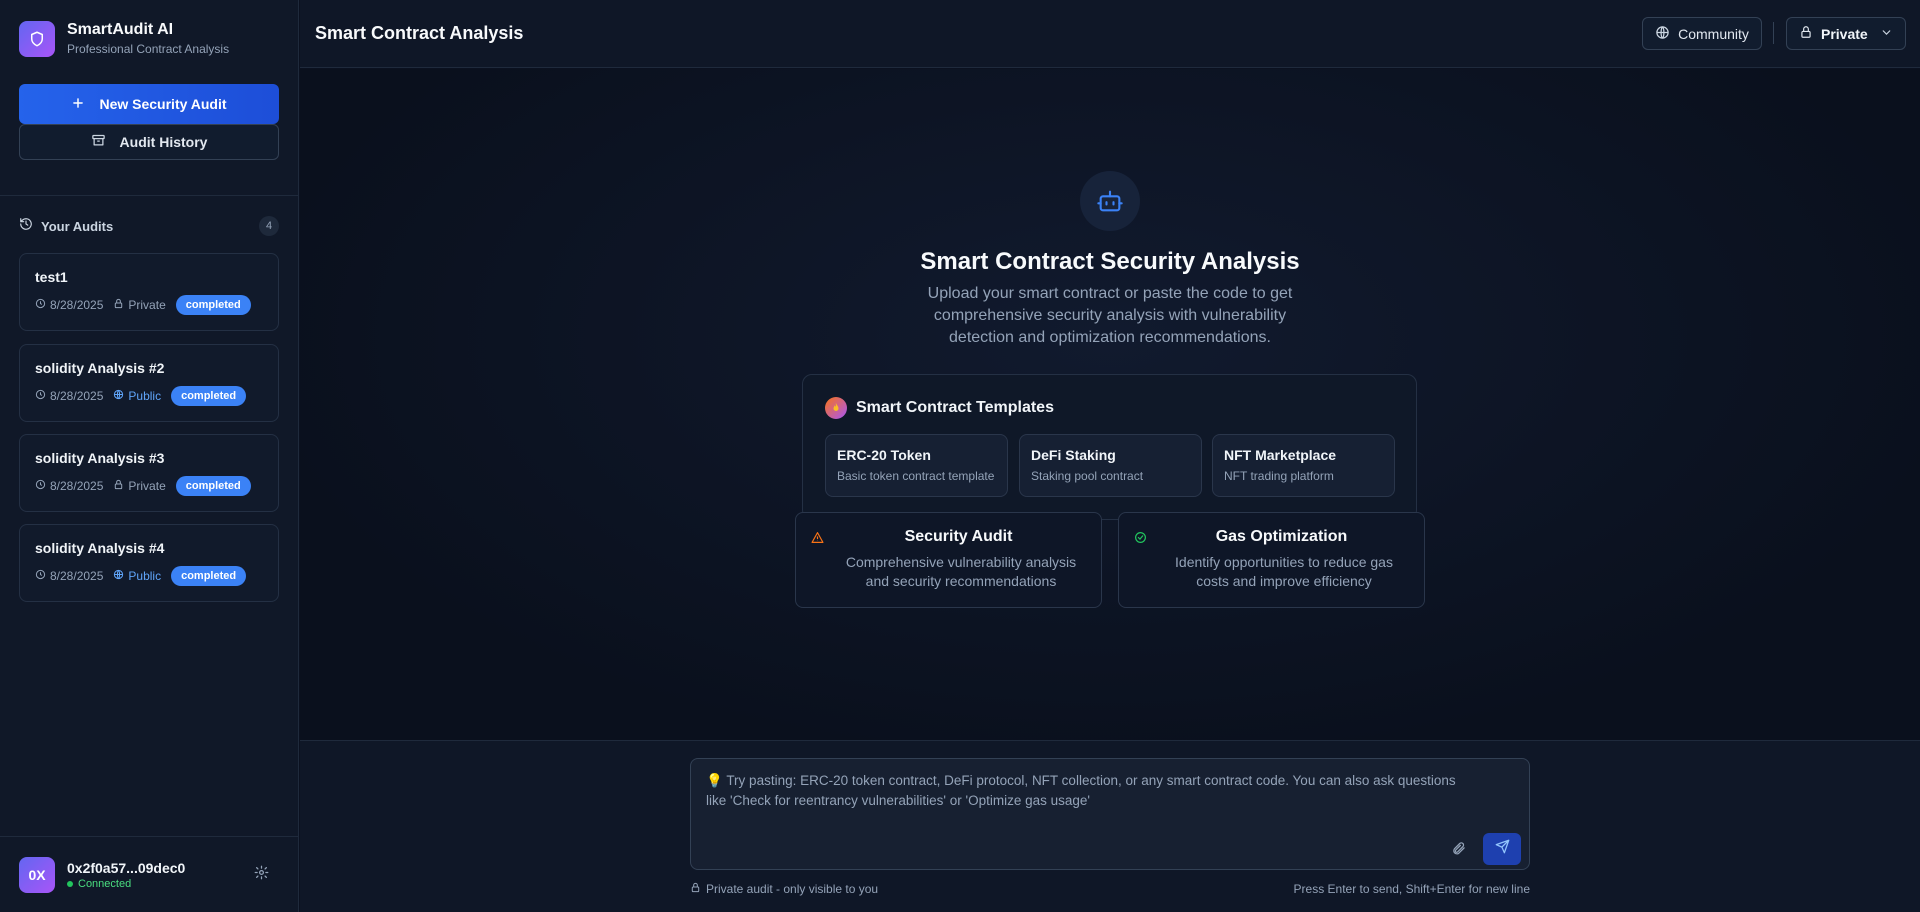 The width and height of the screenshot is (1920, 912). What do you see at coordinates (792, 889) in the screenshot?
I see `privacy-note-text: Private audit - only visible to you` at bounding box center [792, 889].